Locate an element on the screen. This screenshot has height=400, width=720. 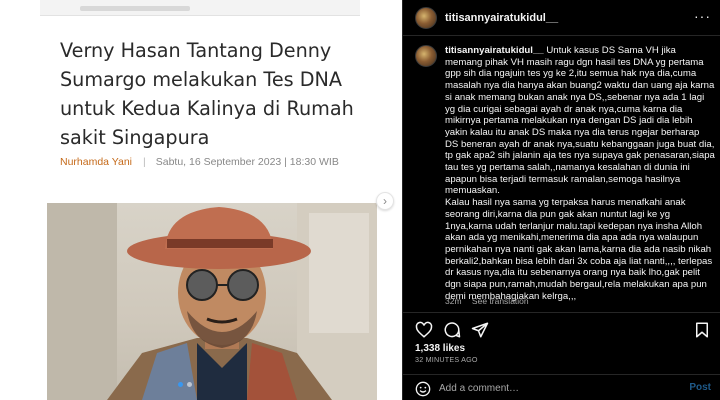
comment-icon is located at coordinates (452, 330).